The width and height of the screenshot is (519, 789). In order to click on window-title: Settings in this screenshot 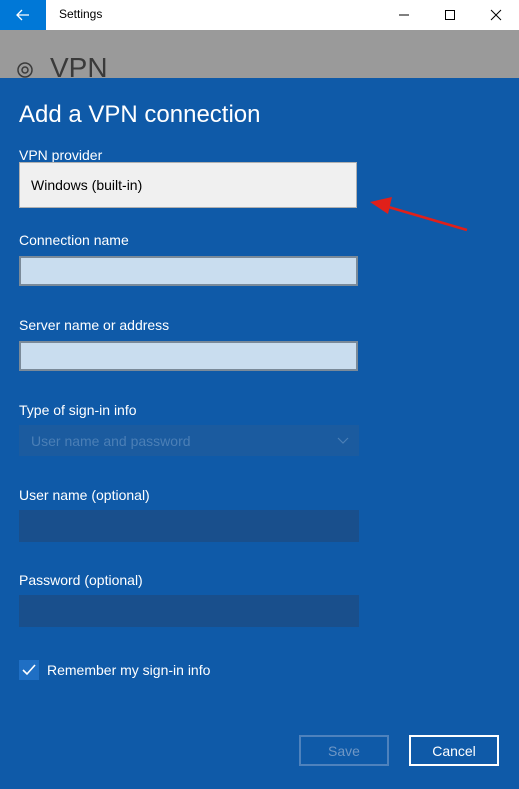, I will do `click(81, 14)`.